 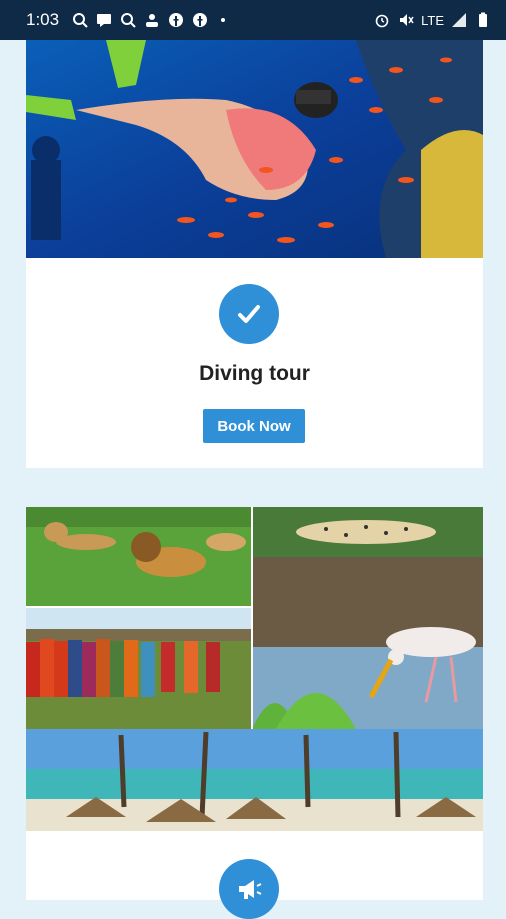 I want to click on signal-icon, so click(x=459, y=20).